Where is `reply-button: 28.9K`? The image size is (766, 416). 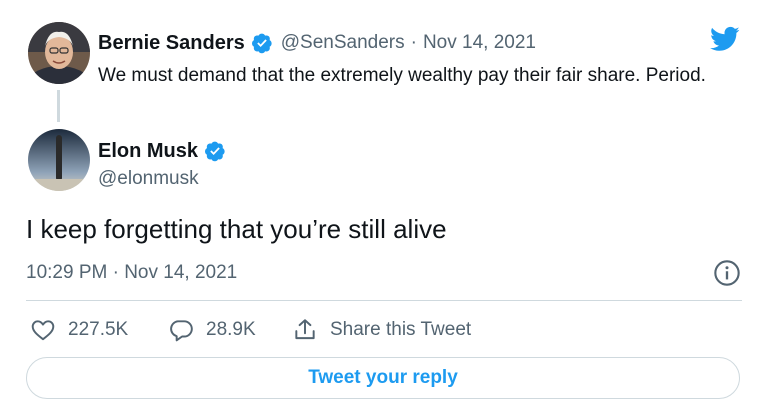
reply-button: 28.9K is located at coordinates (212, 330).